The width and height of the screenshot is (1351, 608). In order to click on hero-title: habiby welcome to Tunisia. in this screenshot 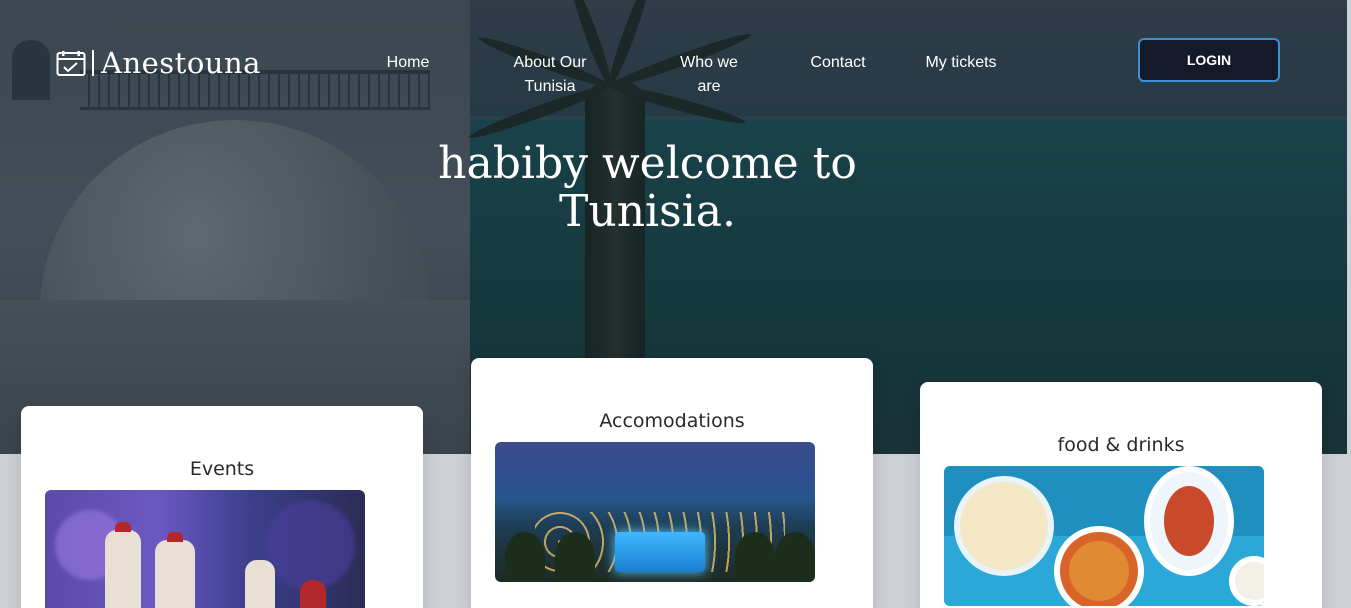, I will do `click(647, 187)`.